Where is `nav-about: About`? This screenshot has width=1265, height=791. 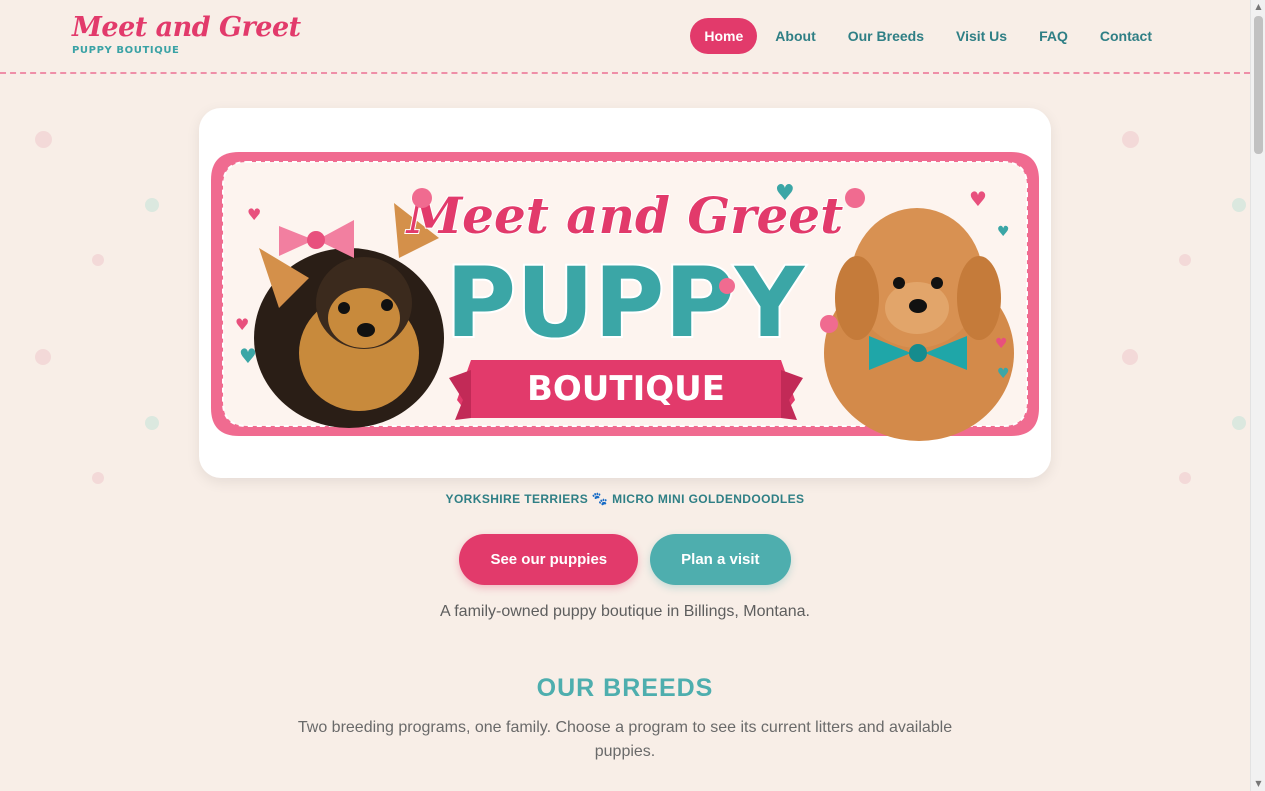 nav-about: About is located at coordinates (795, 36).